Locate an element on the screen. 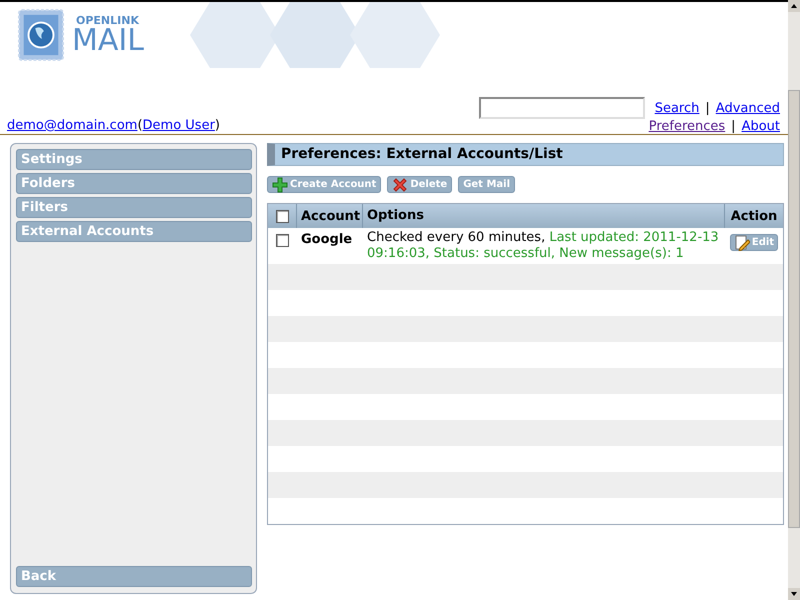 This screenshot has height=600, width=800. toolbar-button: Delete is located at coordinates (419, 184).